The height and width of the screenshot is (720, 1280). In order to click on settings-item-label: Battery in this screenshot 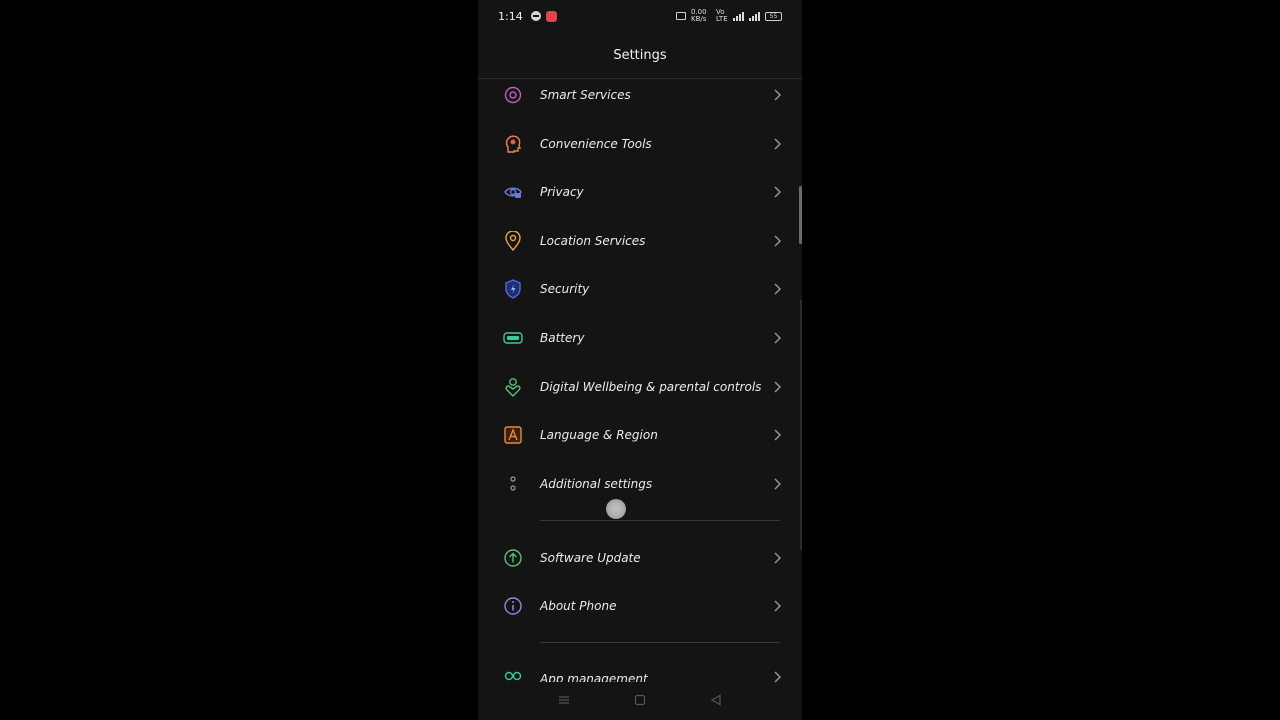, I will do `click(562, 338)`.